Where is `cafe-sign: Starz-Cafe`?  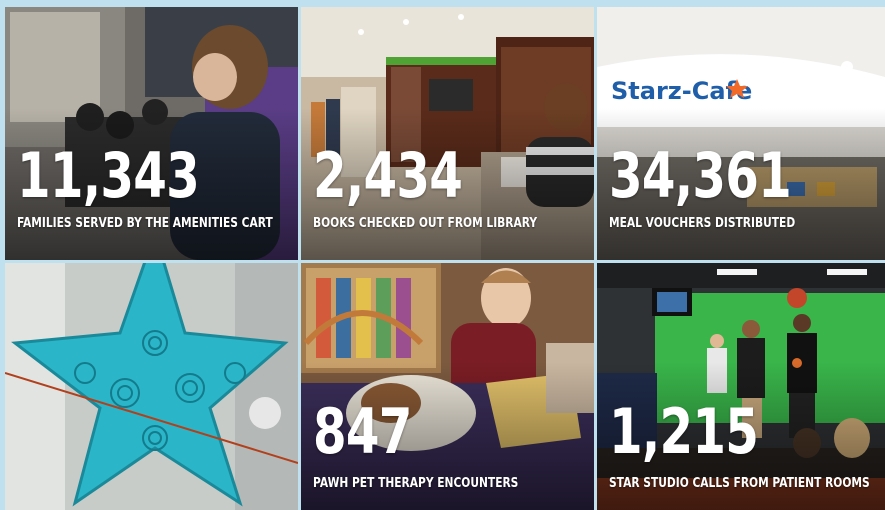
cafe-sign: Starz-Cafe is located at coordinates (681, 91).